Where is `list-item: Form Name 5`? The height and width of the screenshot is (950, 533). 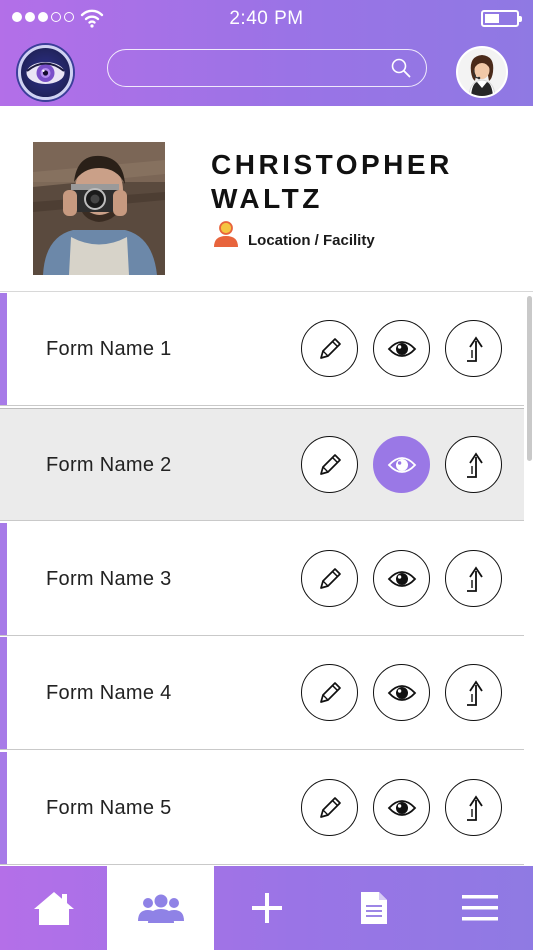 list-item: Form Name 5 is located at coordinates (262, 808).